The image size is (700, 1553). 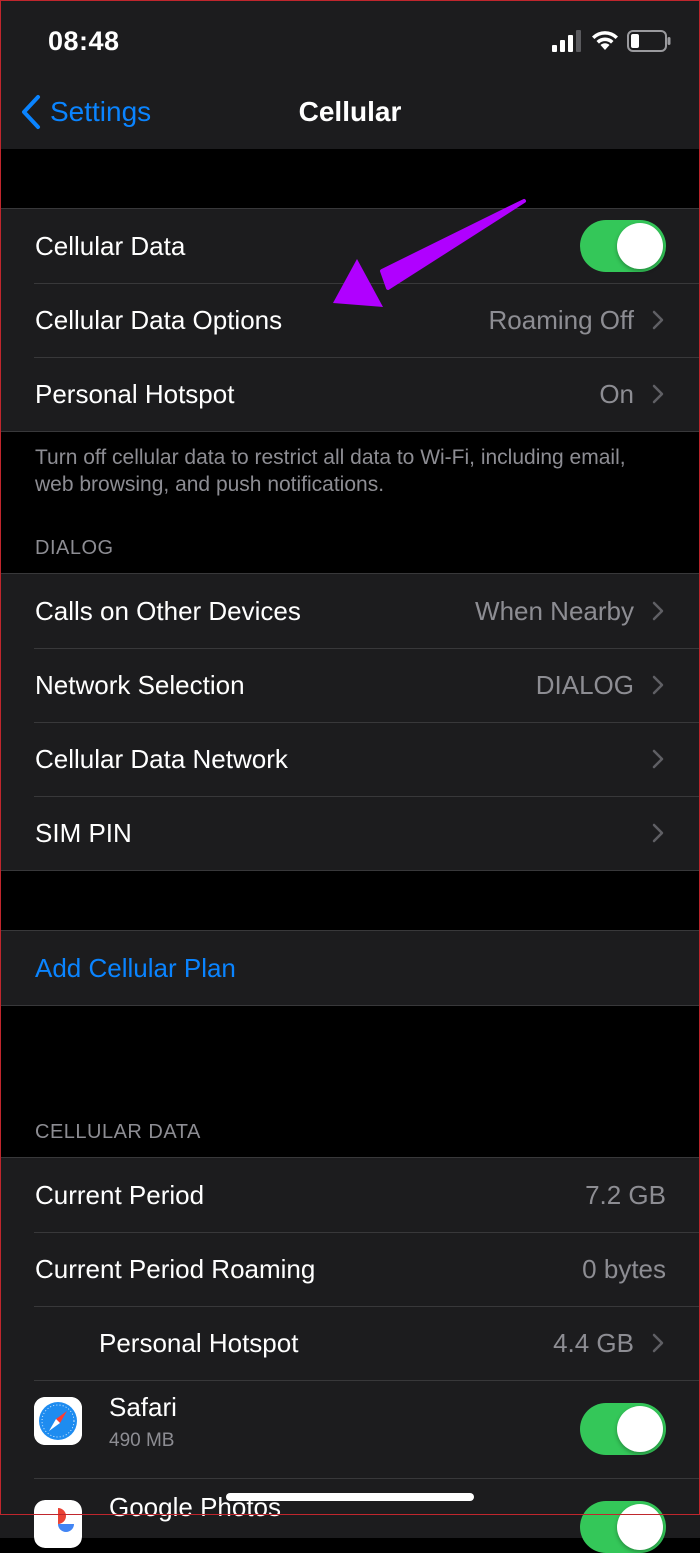 What do you see at coordinates (175, 1269) in the screenshot?
I see `current-period-roaming-label: Current Period Roaming` at bounding box center [175, 1269].